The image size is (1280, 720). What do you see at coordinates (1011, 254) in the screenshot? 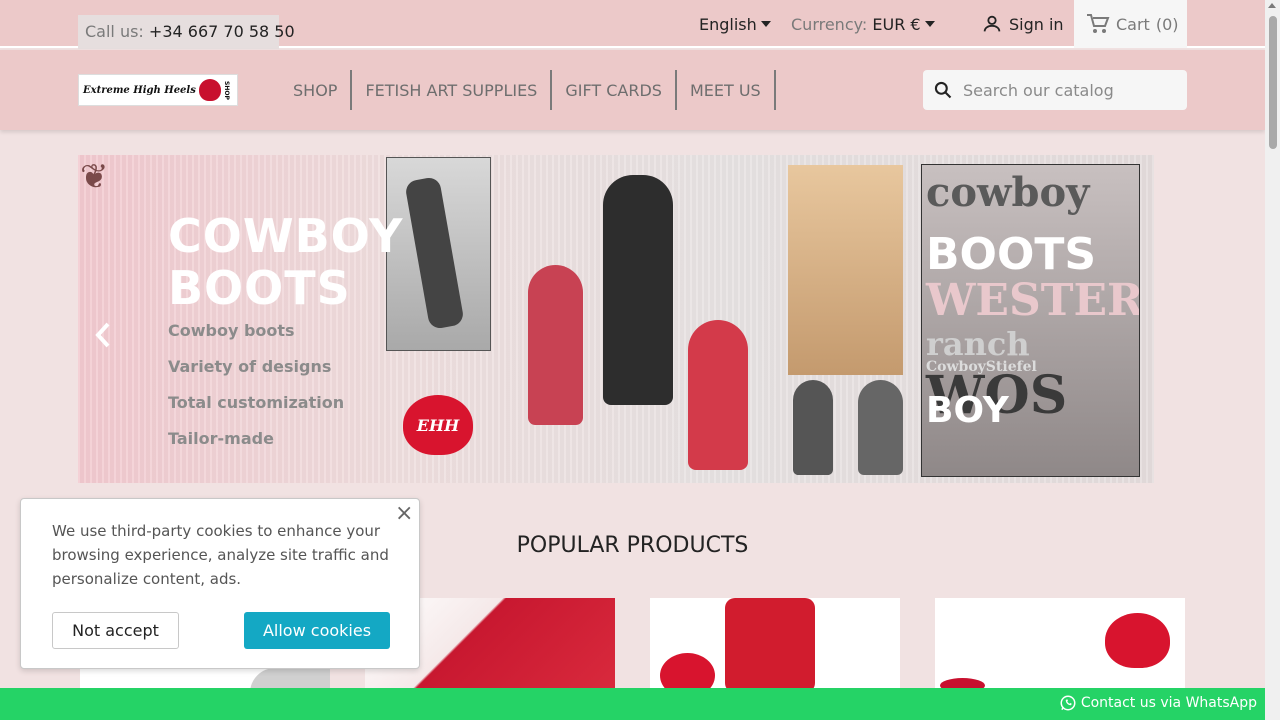
I see `sign-word: BOOTS` at bounding box center [1011, 254].